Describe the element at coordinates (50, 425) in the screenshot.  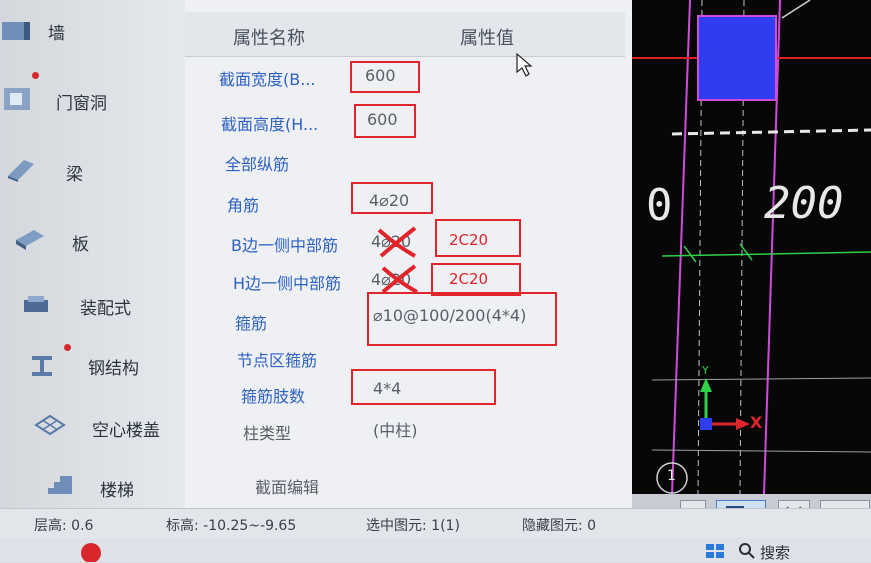
I see `hollow-floor-icon` at that location.